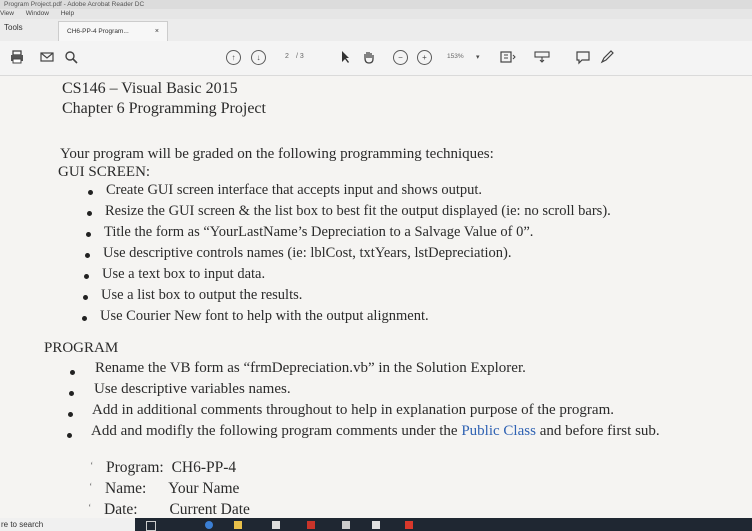 The height and width of the screenshot is (531, 752). Describe the element at coordinates (599, 431) in the screenshot. I see `program-item-suffix: and before first sub.` at that location.